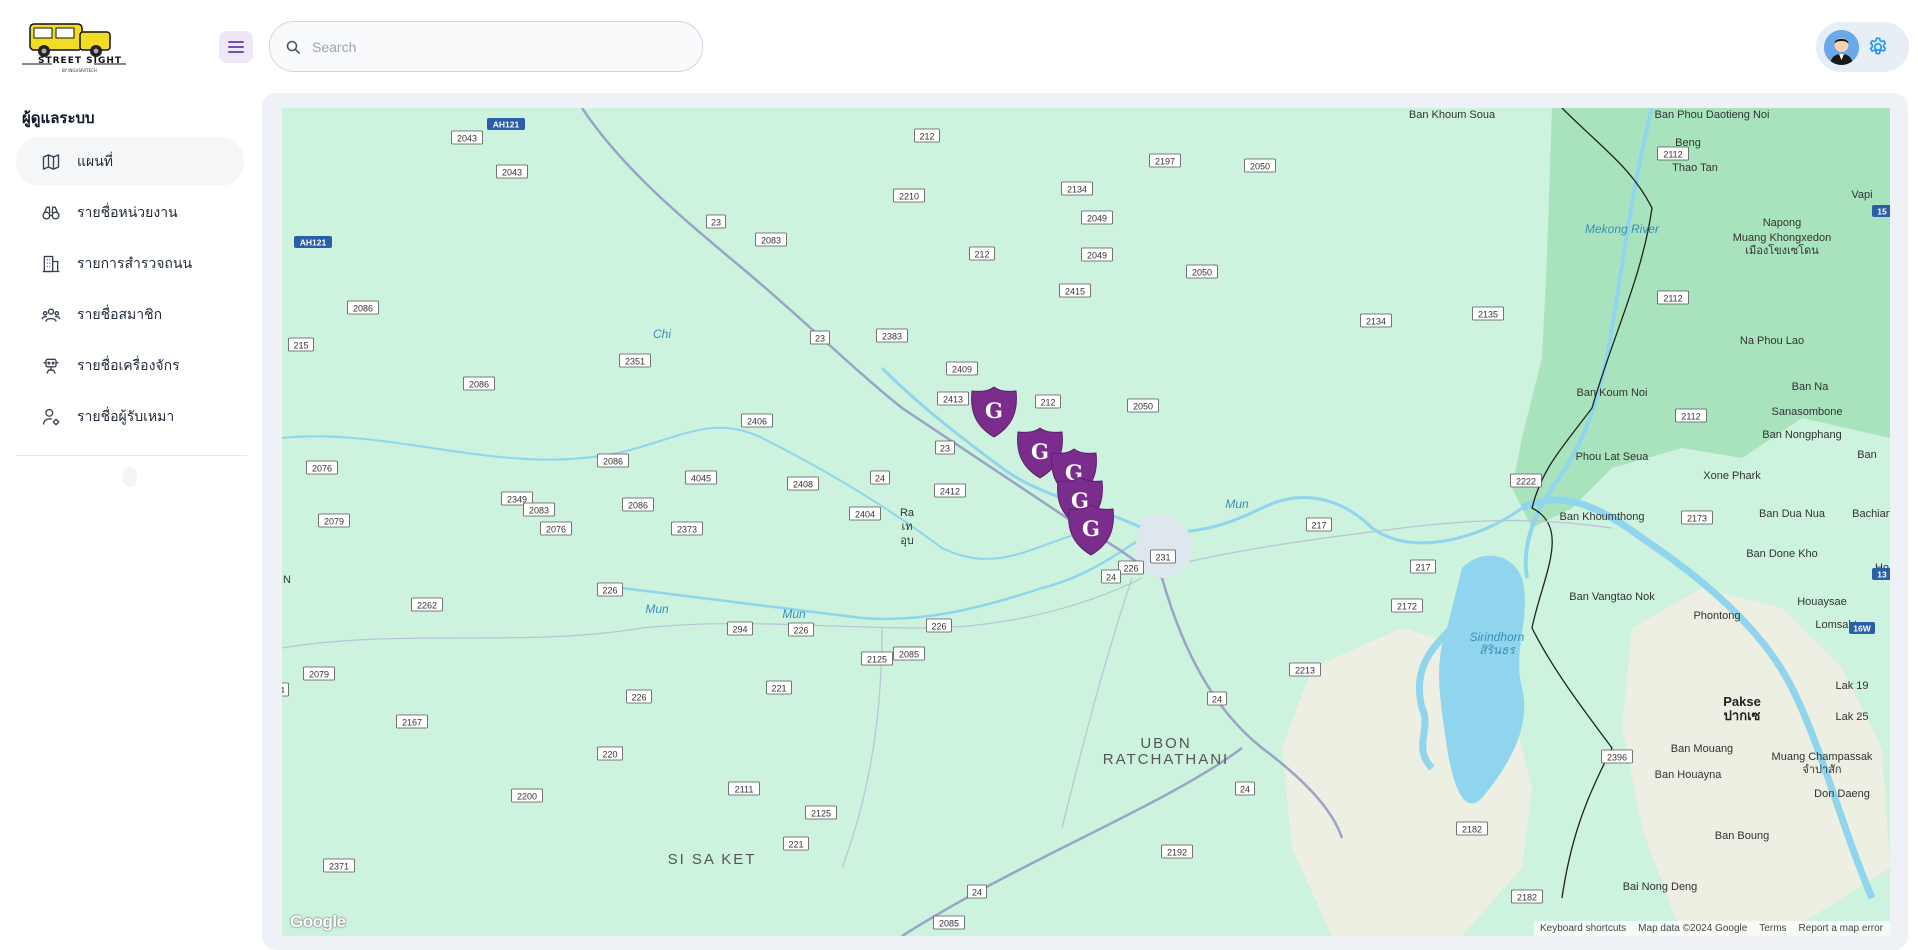  I want to click on place-label: Sanasombone, so click(1807, 412).